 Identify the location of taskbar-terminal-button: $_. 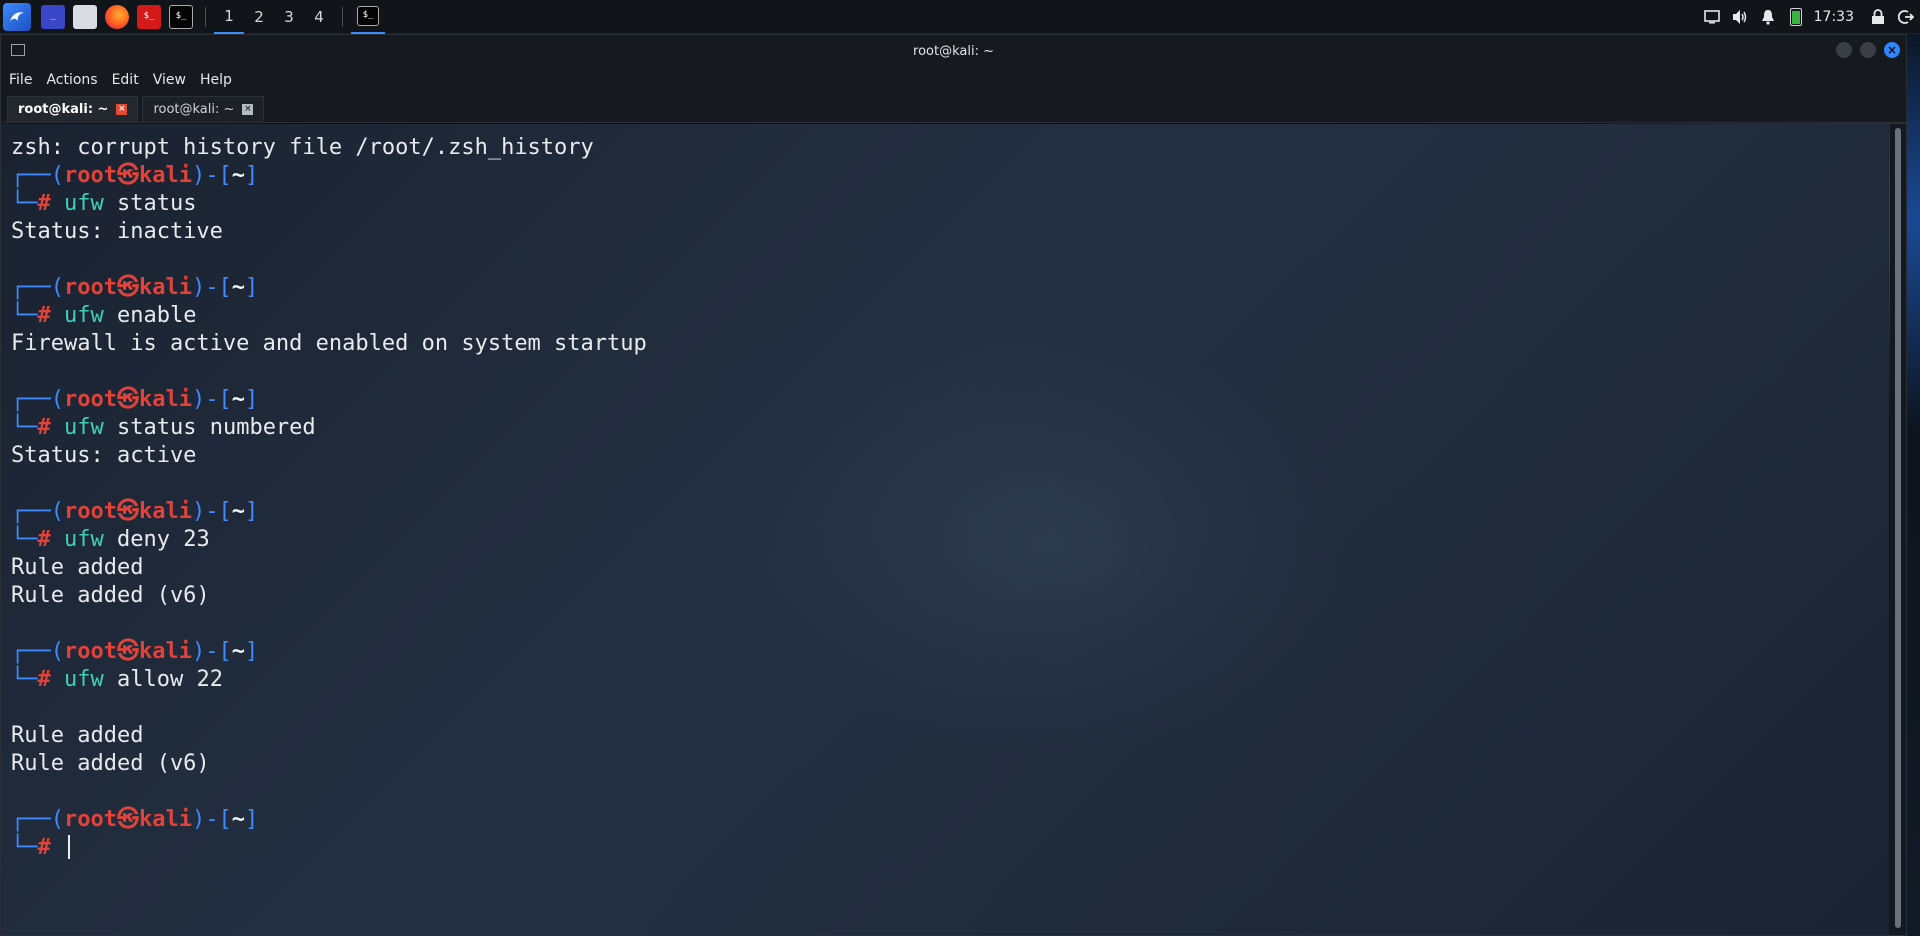
(368, 17).